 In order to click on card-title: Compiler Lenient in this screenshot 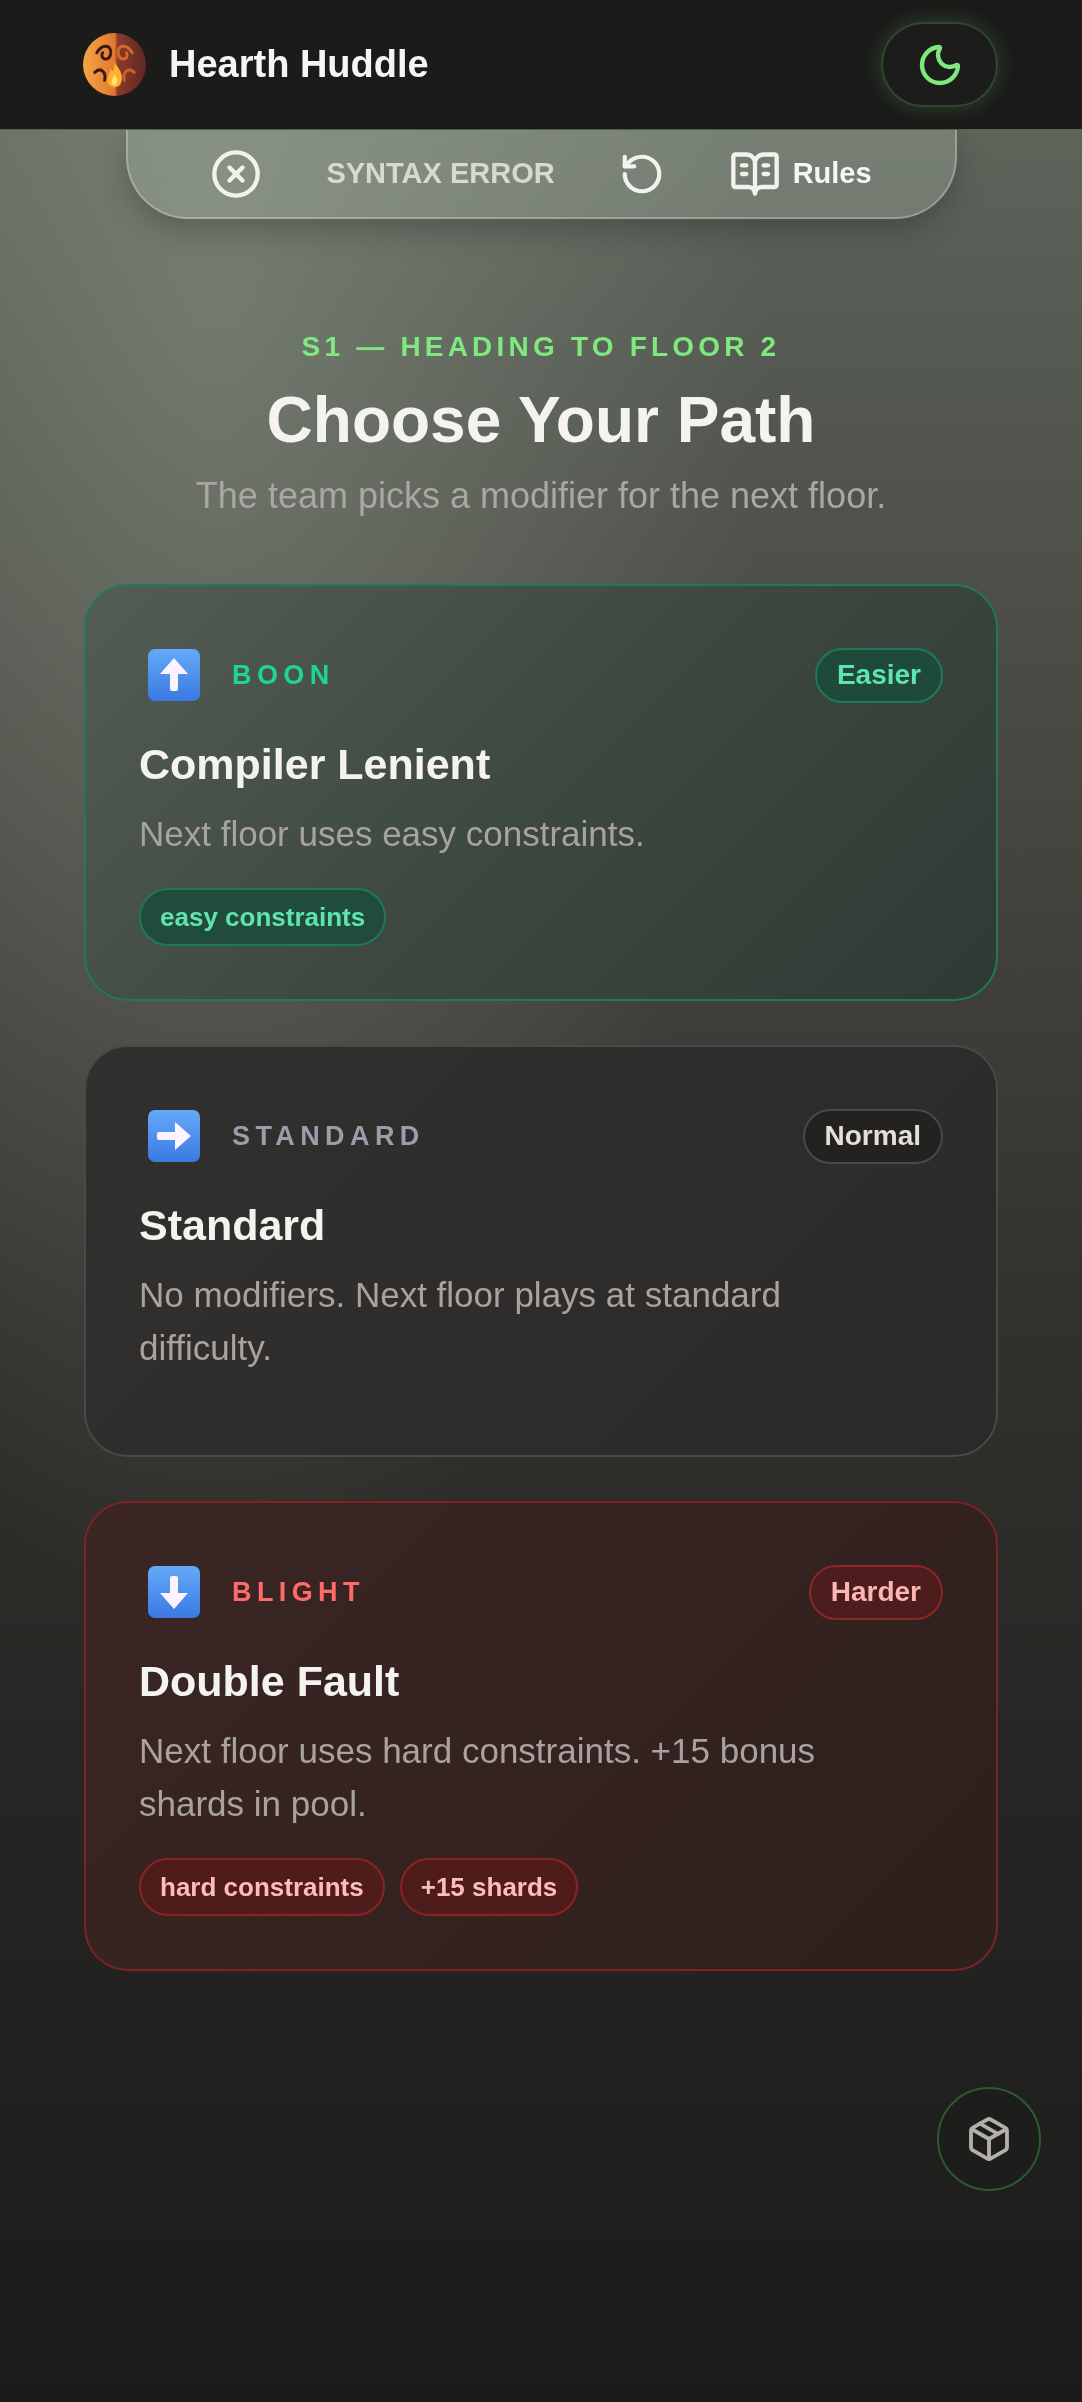, I will do `click(315, 764)`.